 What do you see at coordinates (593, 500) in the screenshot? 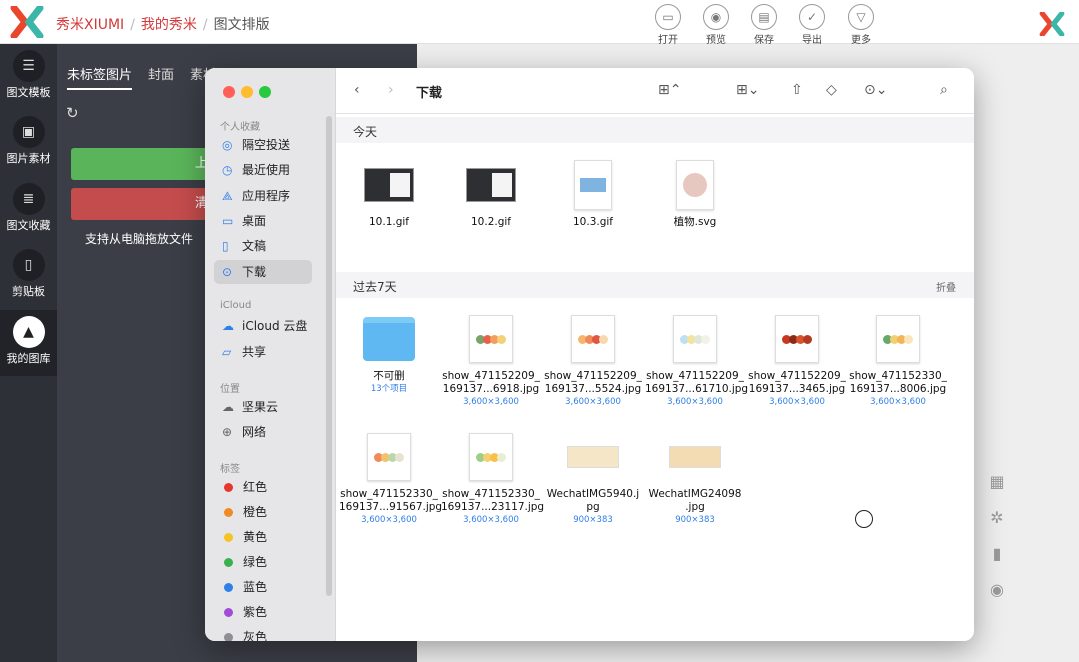
I see `file-name: WechatIMG5940.j pg` at bounding box center [593, 500].